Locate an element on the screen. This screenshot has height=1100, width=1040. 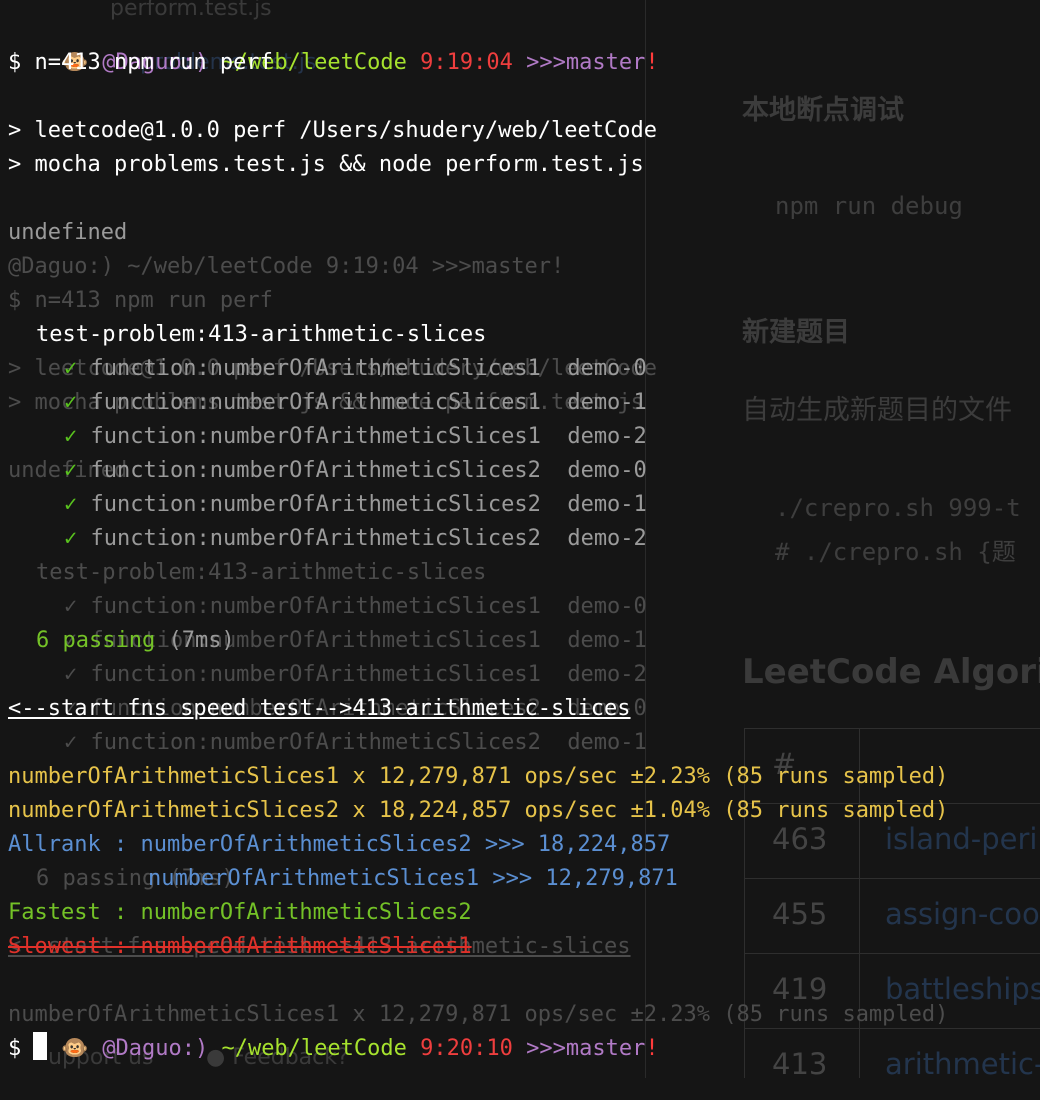
allrank-line: numberOfArithmeticSlices1 >>> 12,279,871 is located at coordinates (478, 879).